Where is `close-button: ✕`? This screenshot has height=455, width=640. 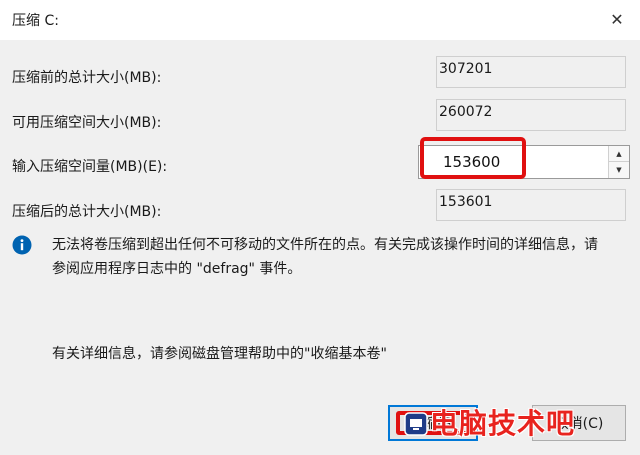
close-button: ✕ is located at coordinates (617, 19).